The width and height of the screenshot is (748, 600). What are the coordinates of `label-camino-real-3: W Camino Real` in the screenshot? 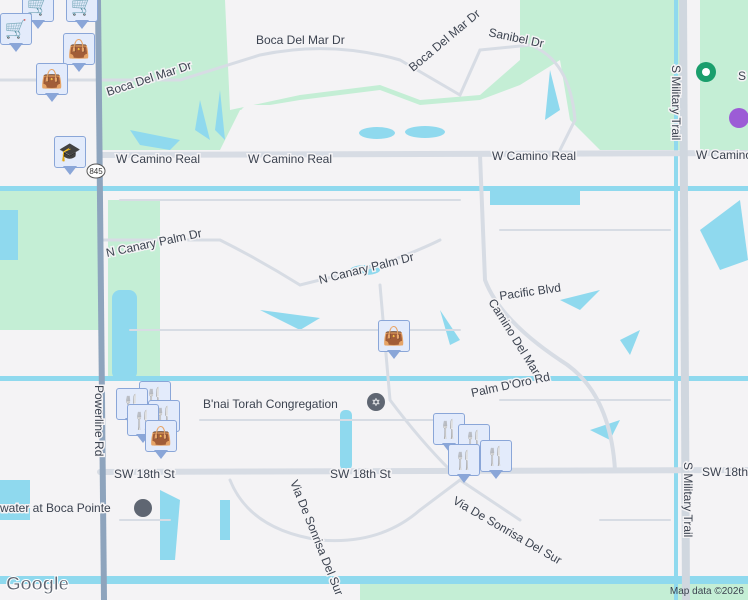 It's located at (534, 156).